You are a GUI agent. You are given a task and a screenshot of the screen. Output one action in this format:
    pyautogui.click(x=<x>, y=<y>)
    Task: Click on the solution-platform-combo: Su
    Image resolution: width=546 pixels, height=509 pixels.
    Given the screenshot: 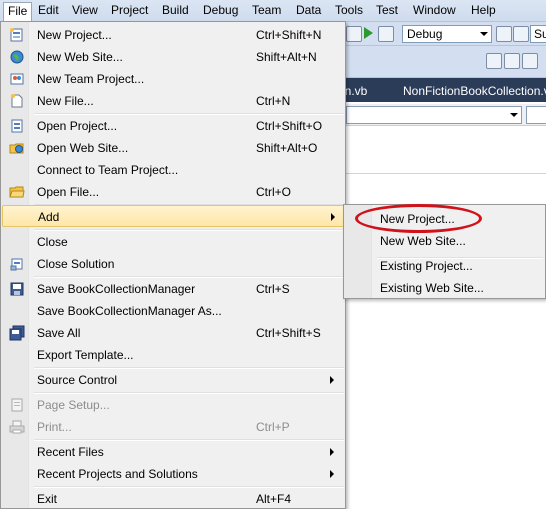 What is the action you would take?
    pyautogui.click(x=538, y=34)
    